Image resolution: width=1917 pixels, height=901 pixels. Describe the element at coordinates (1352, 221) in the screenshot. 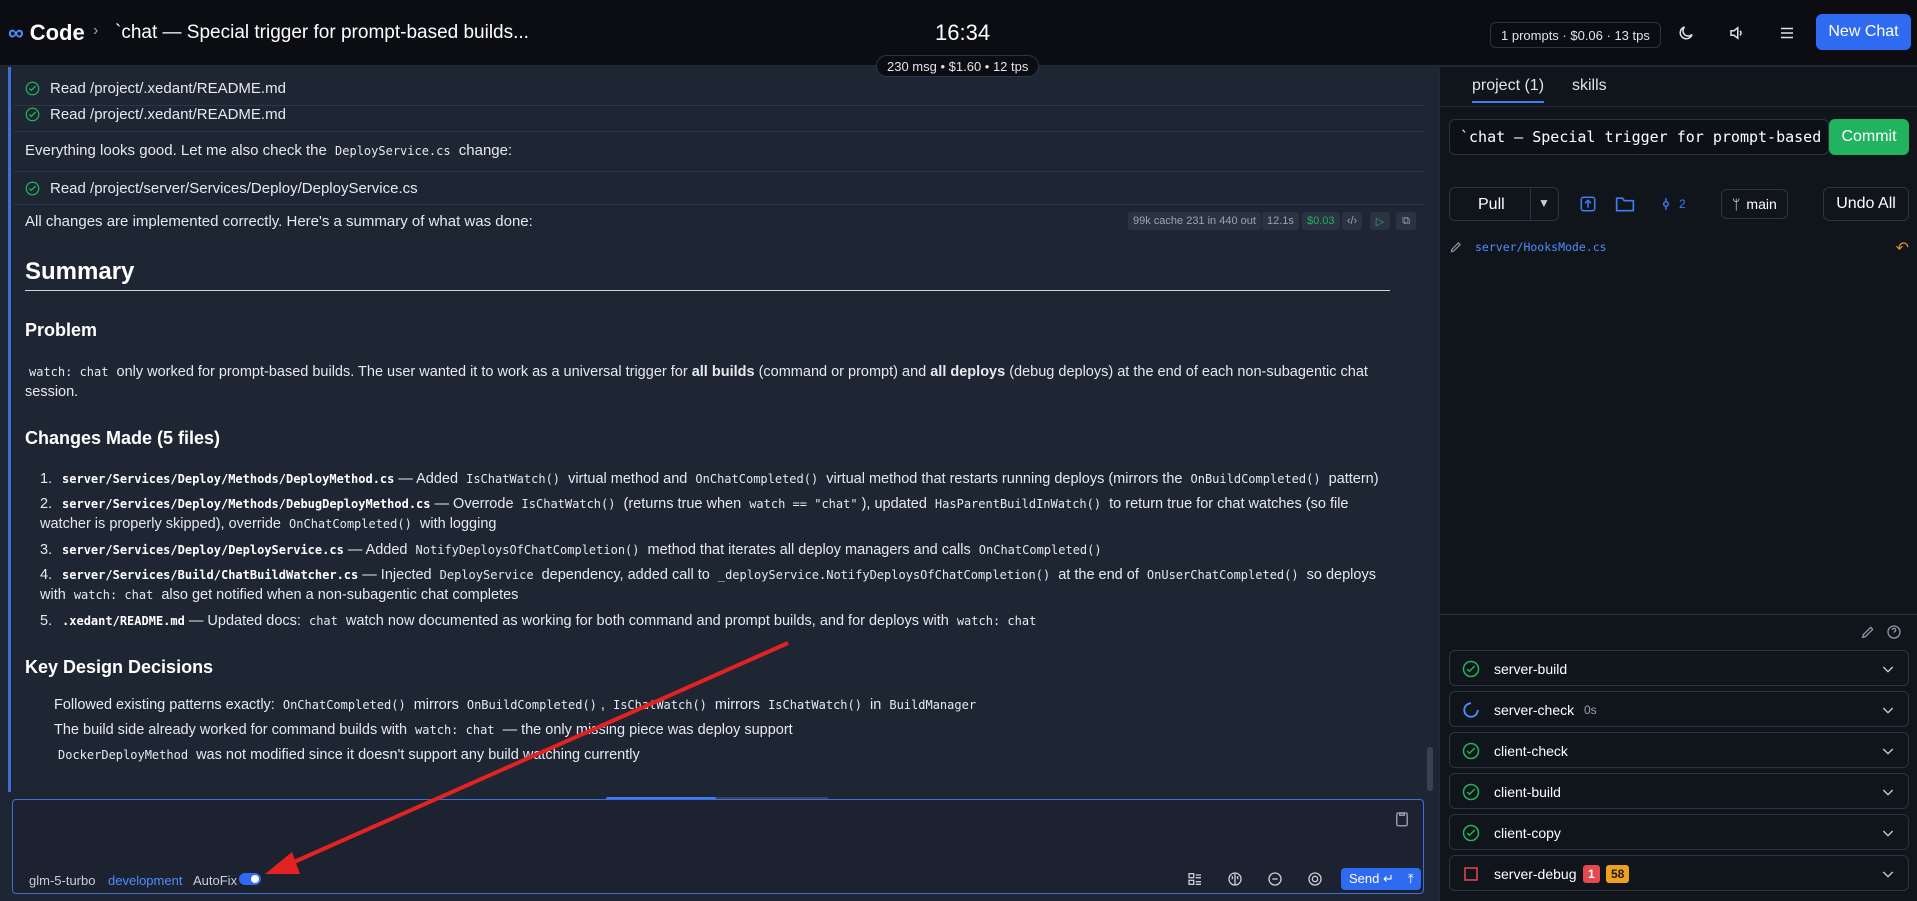

I see `code-view-icon: ‹/›` at that location.